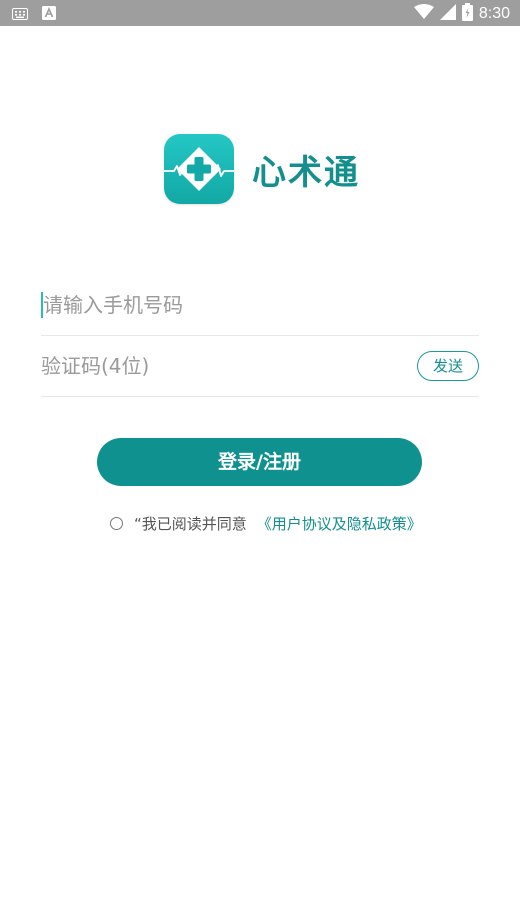 The image size is (520, 922). What do you see at coordinates (448, 366) in the screenshot?
I see `send-code-button: 发送` at bounding box center [448, 366].